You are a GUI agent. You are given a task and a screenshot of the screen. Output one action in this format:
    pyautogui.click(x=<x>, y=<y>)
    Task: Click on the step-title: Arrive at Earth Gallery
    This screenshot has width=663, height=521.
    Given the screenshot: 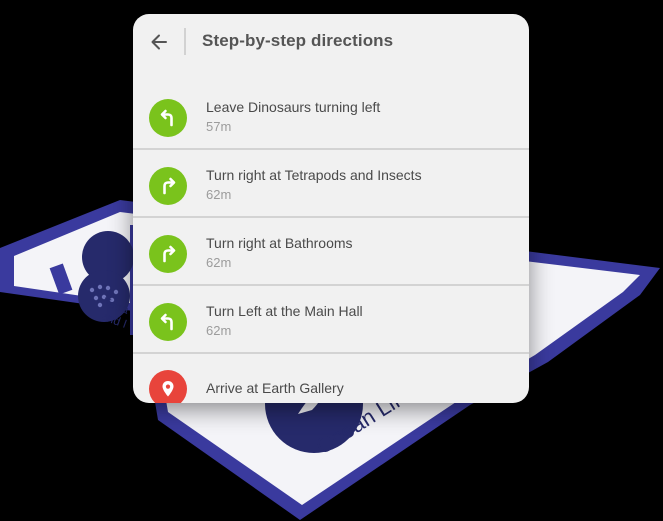 What is the action you would take?
    pyautogui.click(x=275, y=388)
    